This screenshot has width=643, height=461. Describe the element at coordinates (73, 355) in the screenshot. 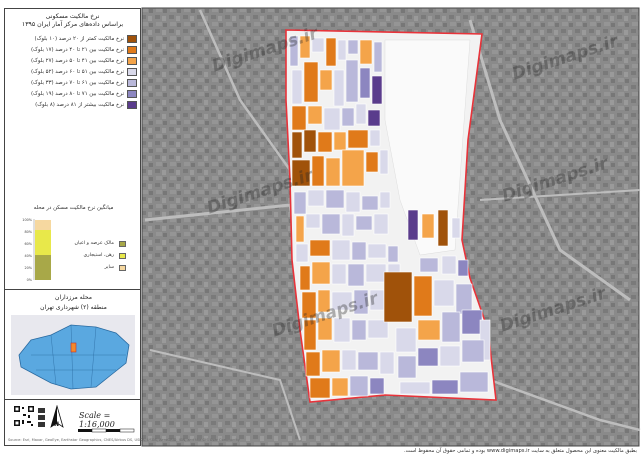

I see `tehran-locator-map` at that location.